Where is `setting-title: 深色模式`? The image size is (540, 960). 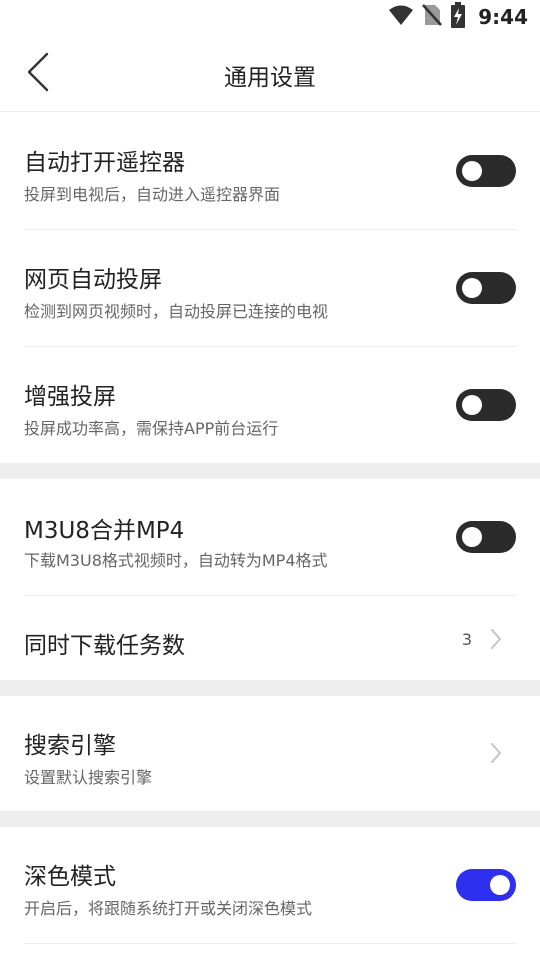 setting-title: 深色模式 is located at coordinates (70, 877).